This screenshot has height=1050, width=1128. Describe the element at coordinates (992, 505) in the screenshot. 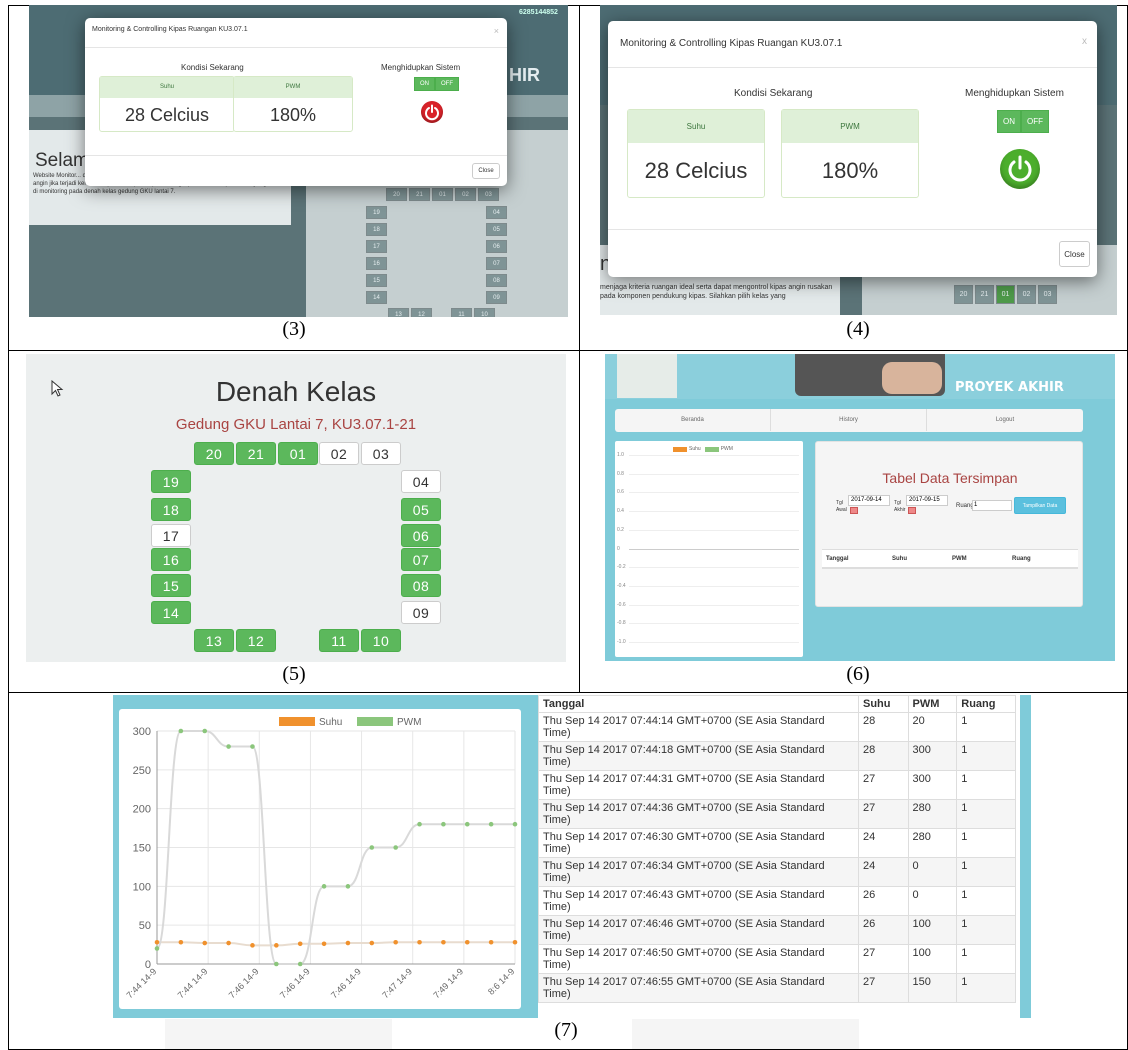

I see `ruang-input: 1` at that location.